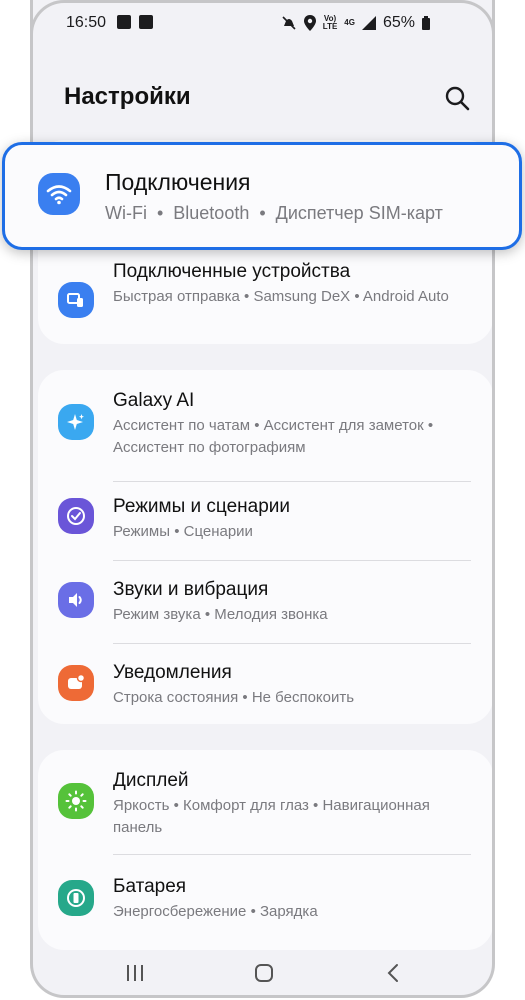 The image size is (525, 1000). I want to click on item-title: Режимы и сценарии, so click(201, 506).